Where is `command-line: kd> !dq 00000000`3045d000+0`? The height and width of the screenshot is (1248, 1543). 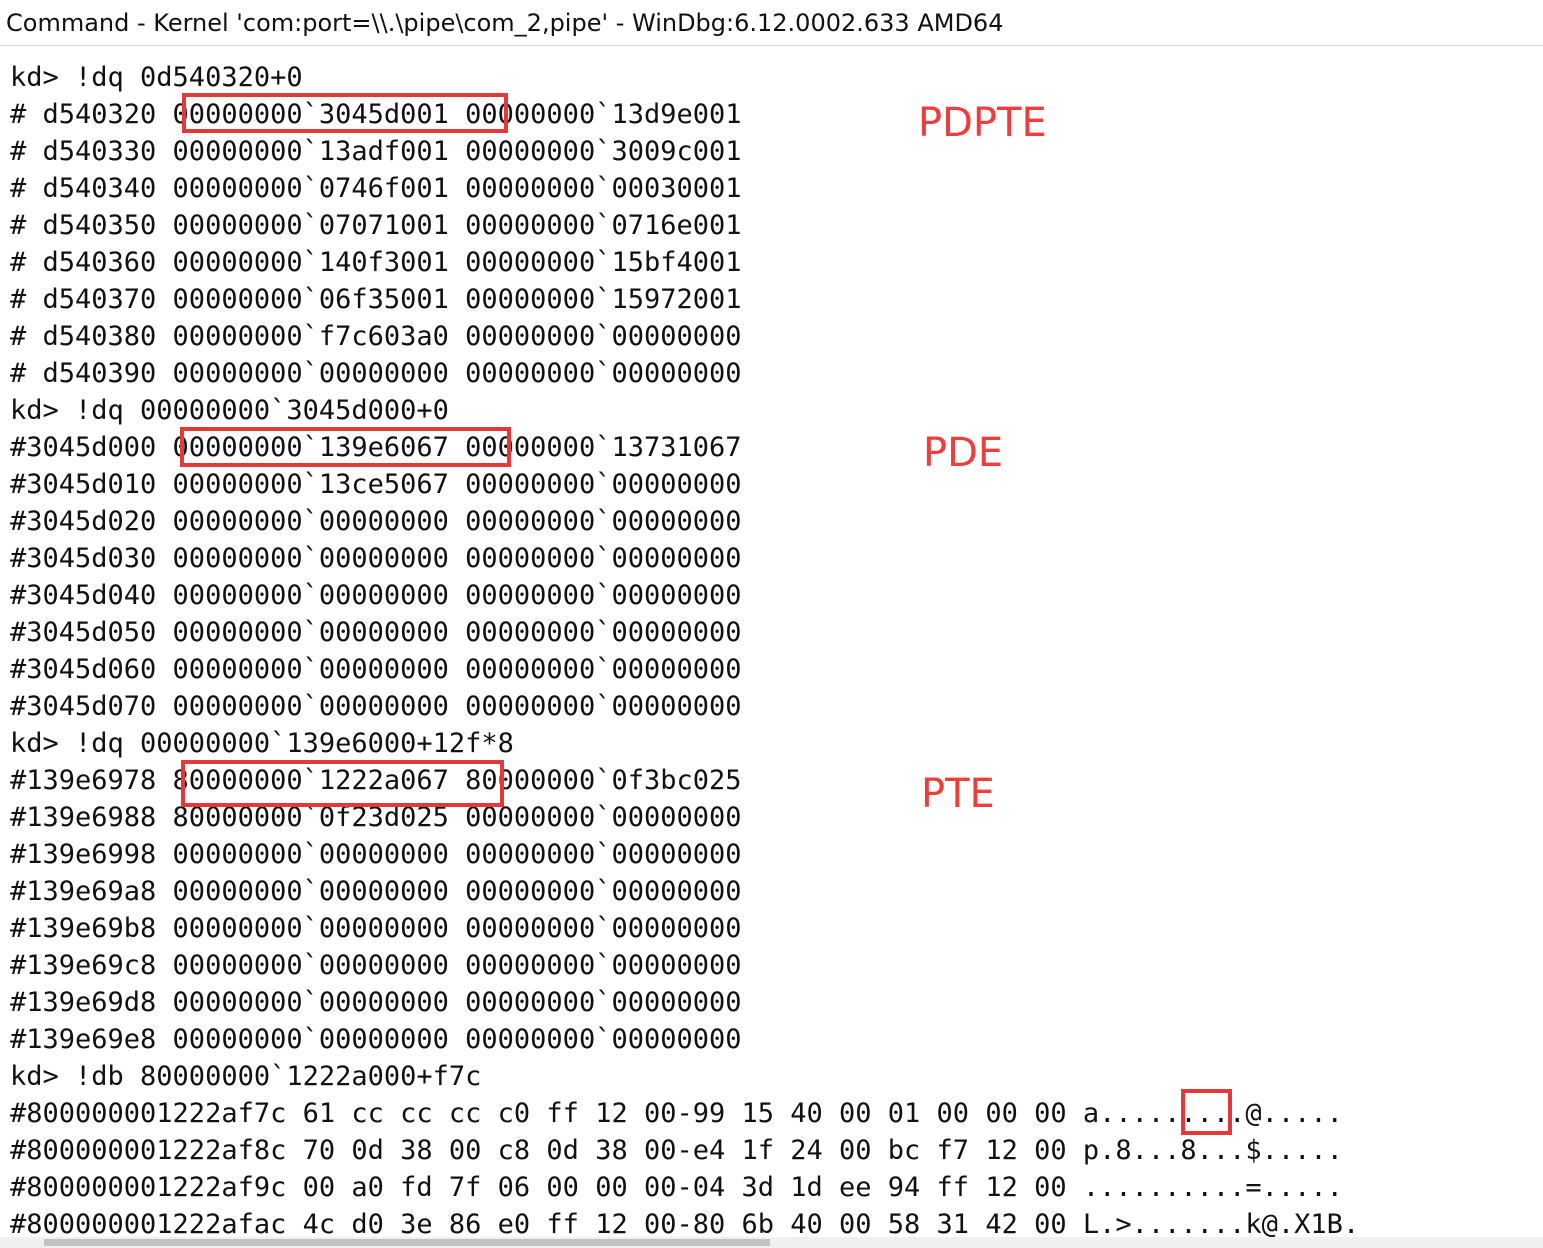 command-line: kd> !dq 00000000`3045d000+0 is located at coordinates (229, 410).